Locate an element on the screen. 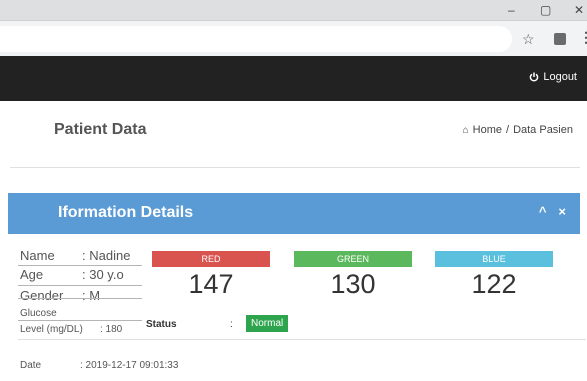 Image resolution: width=587 pixels, height=381 pixels. collapse-icon: ^ is located at coordinates (543, 211).